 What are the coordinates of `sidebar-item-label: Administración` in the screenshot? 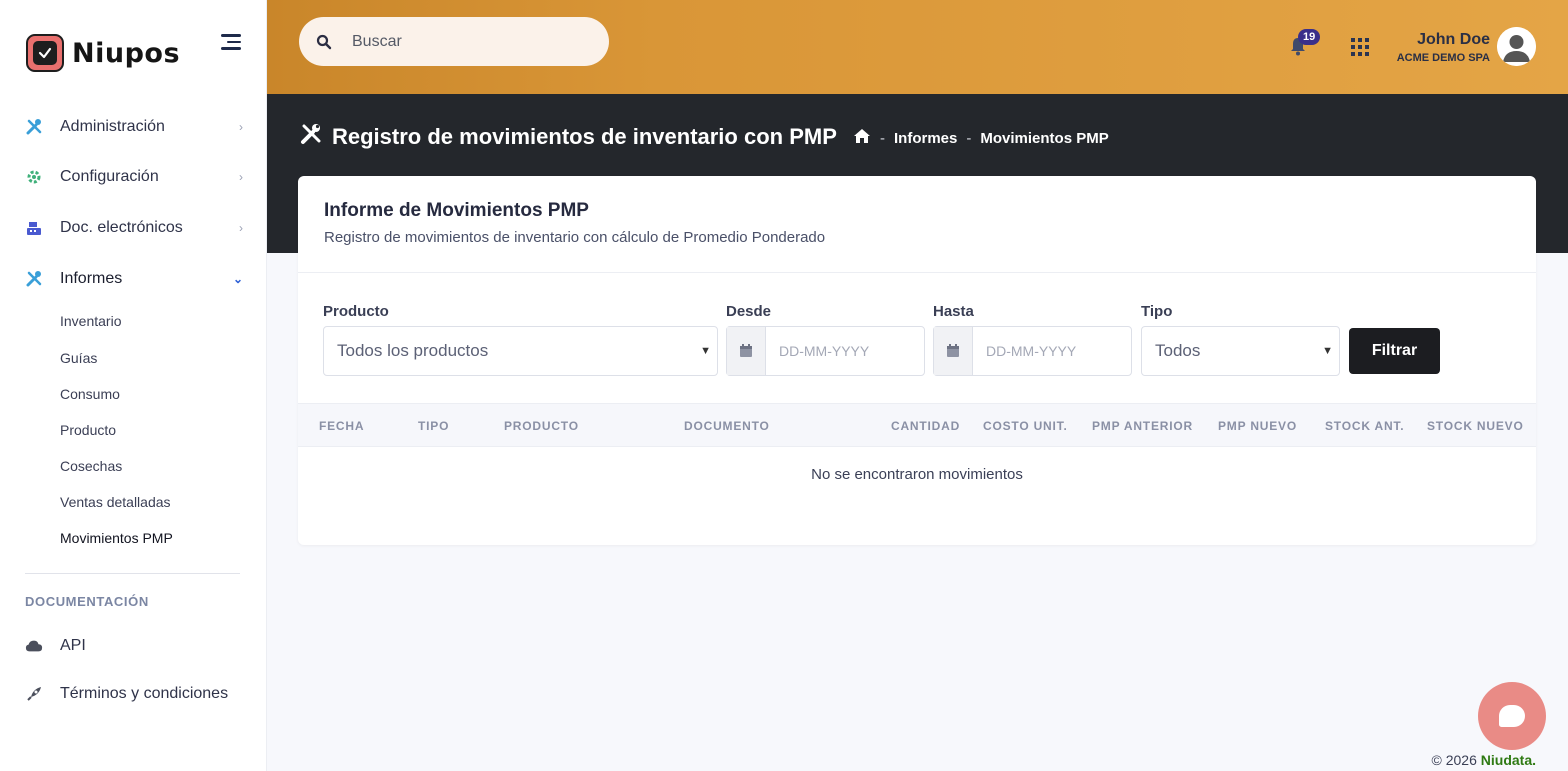 It's located at (112, 126).